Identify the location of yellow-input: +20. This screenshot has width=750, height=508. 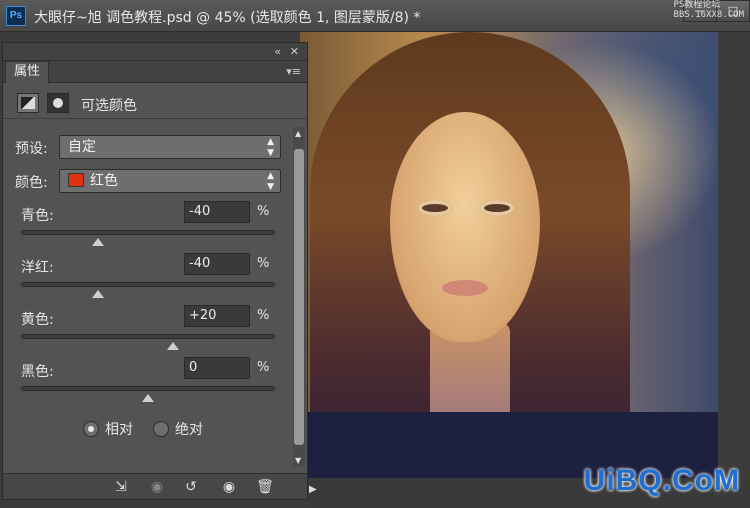
(217, 316).